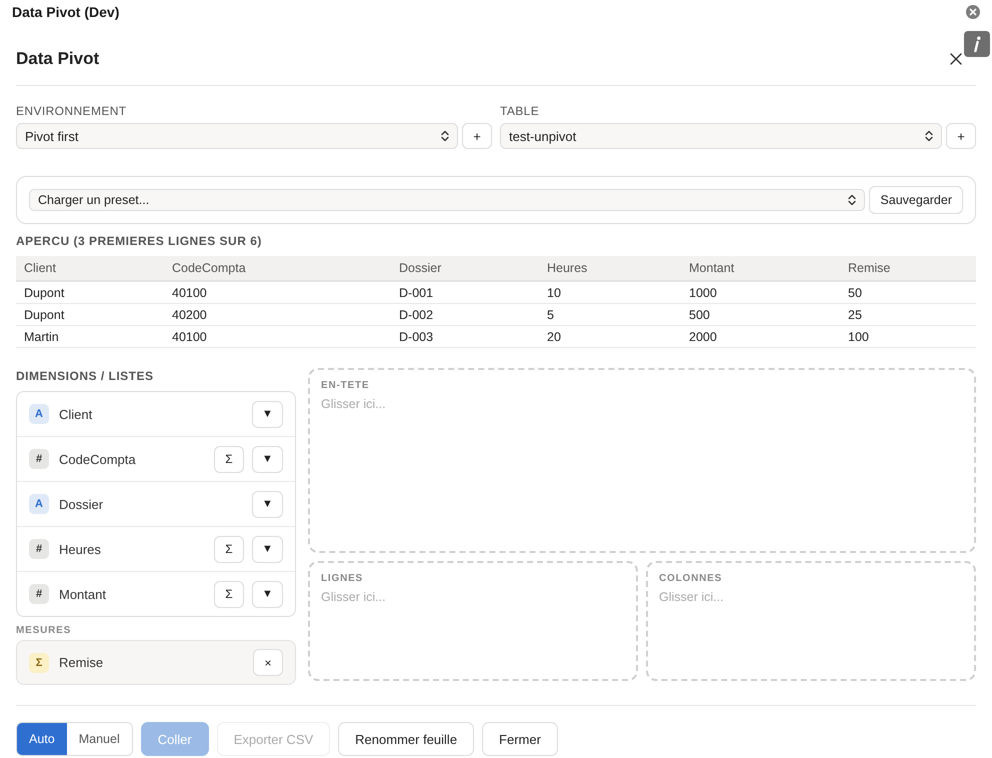 This screenshot has width=992, height=758. What do you see at coordinates (44, 631) in the screenshot?
I see `section-title: MESURES` at bounding box center [44, 631].